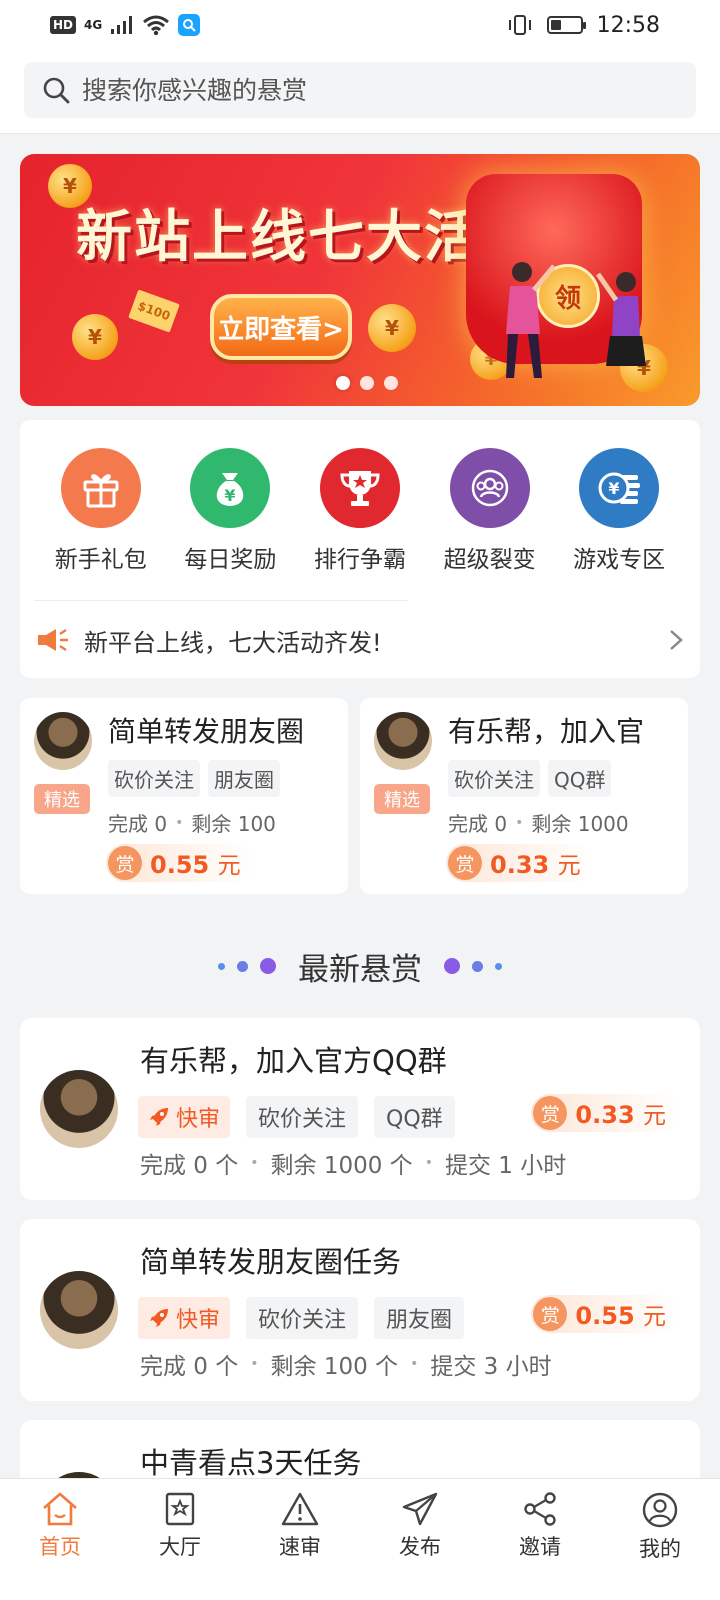 The height and width of the screenshot is (1600, 720). I want to click on nav-profile: 我的, so click(660, 1545).